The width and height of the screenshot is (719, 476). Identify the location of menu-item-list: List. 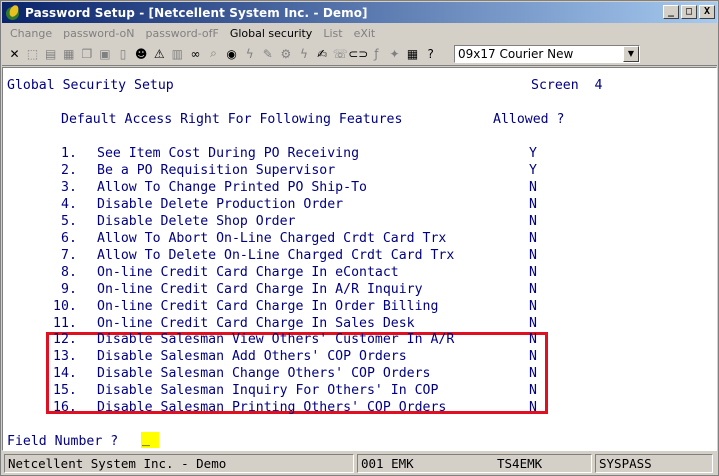
(332, 33).